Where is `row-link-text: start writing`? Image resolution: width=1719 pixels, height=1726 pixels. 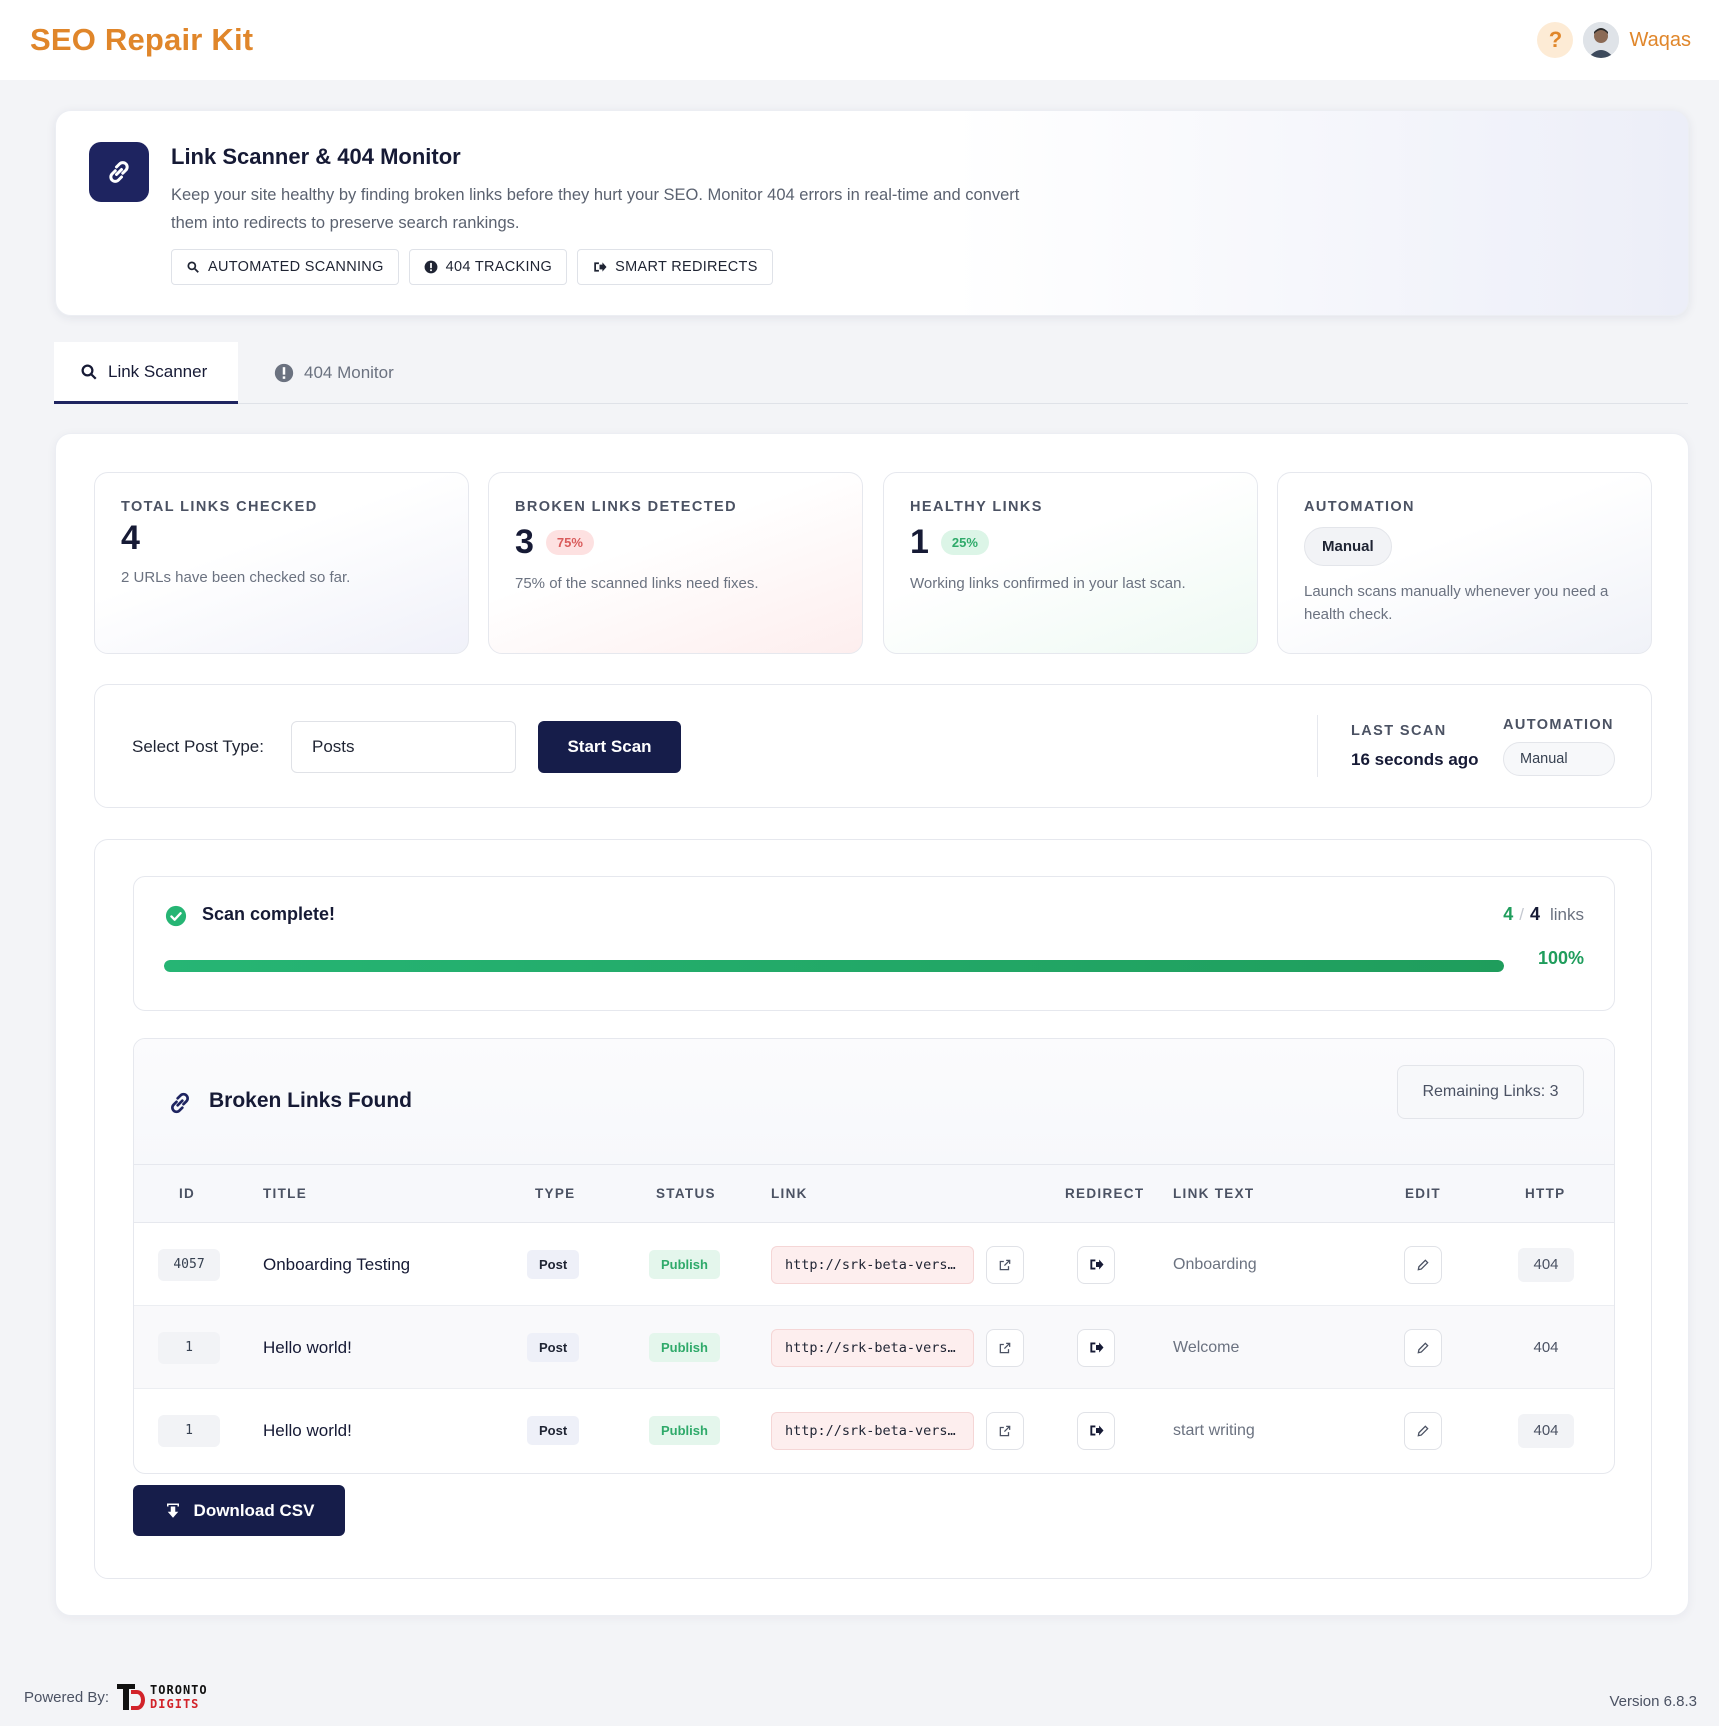
row-link-text: start writing is located at coordinates (1214, 1430).